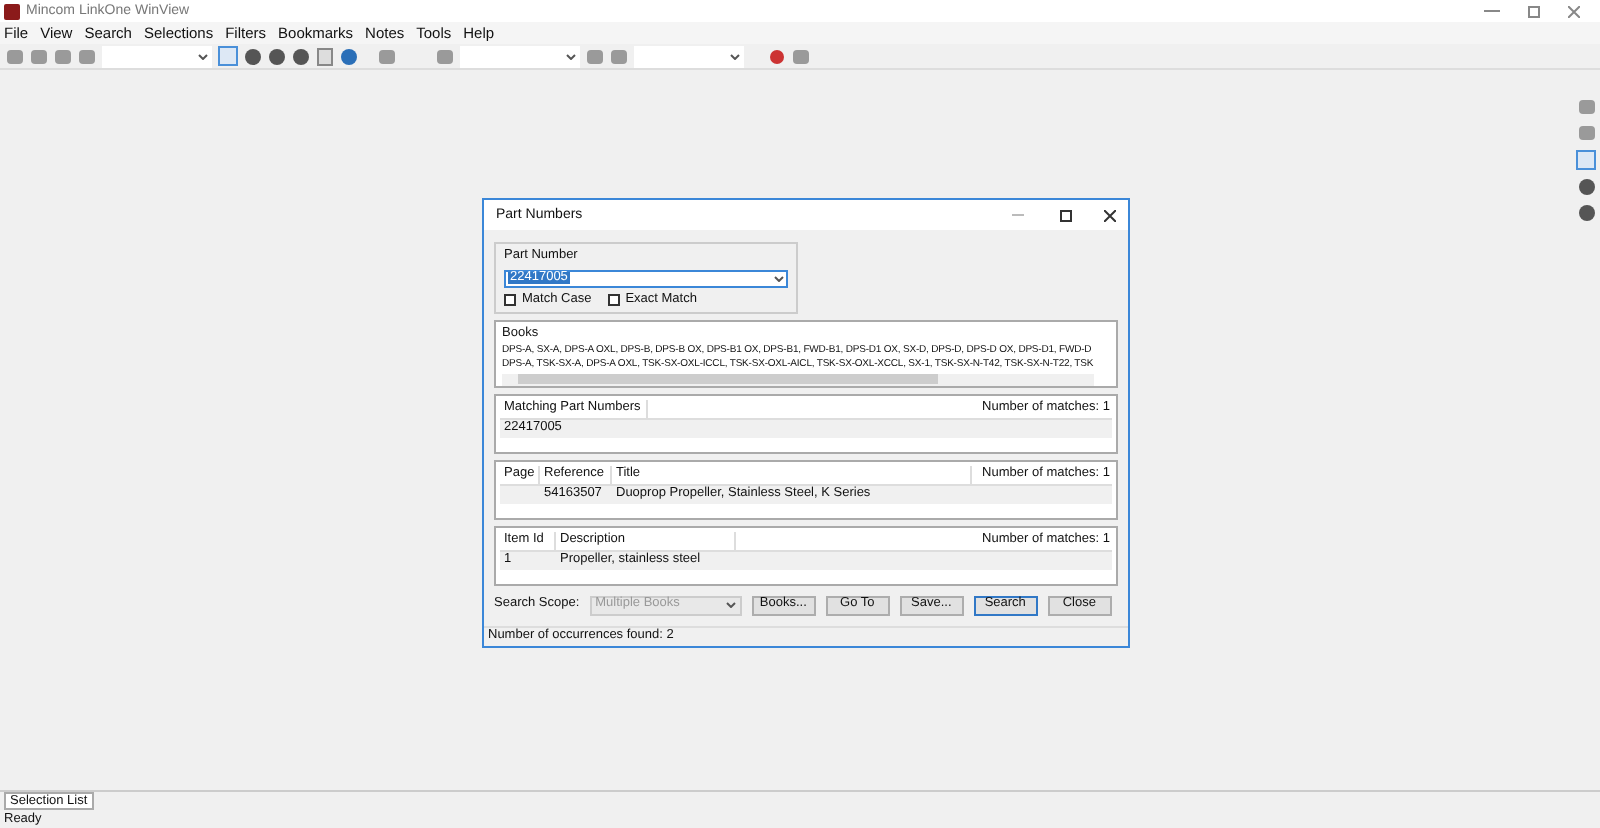 The image size is (1600, 828). What do you see at coordinates (1586, 160) in the screenshot?
I see `fit-page-button` at bounding box center [1586, 160].